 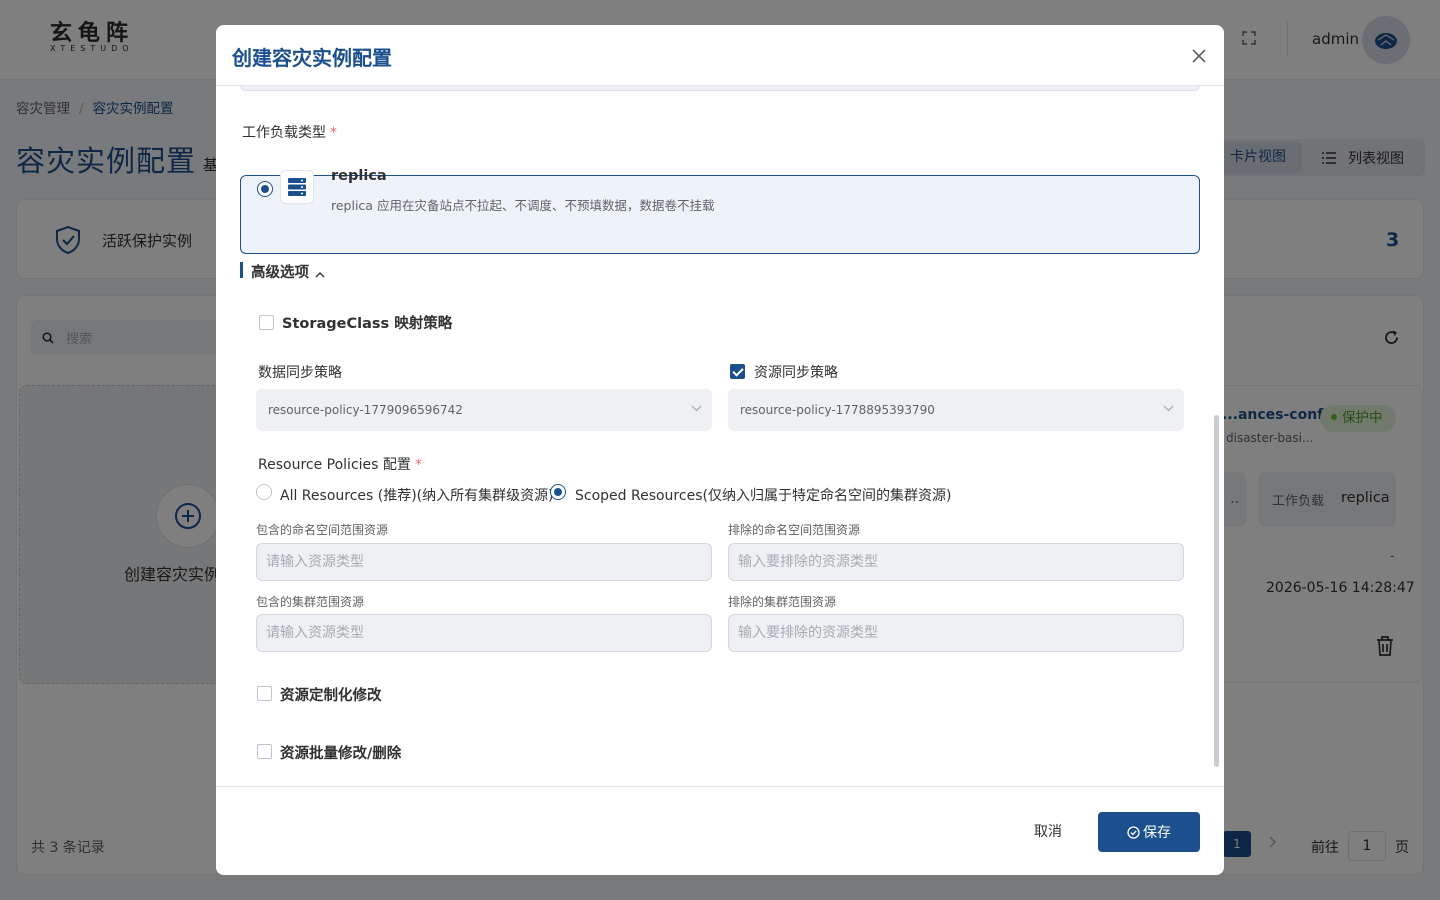 What do you see at coordinates (763, 495) in the screenshot?
I see `scoped-resources-label: Scoped Resources(仅纳入归属于特定命名空间的集群资源)` at bounding box center [763, 495].